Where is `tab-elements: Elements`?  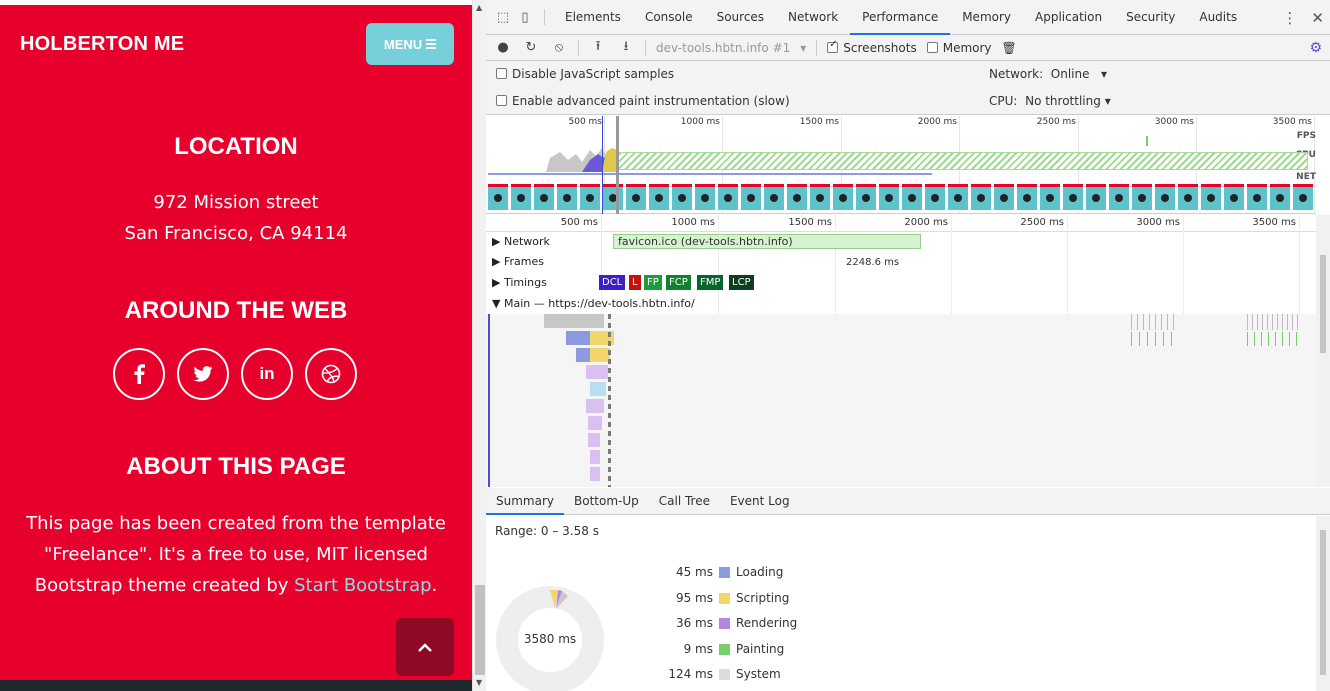 tab-elements: Elements is located at coordinates (593, 17).